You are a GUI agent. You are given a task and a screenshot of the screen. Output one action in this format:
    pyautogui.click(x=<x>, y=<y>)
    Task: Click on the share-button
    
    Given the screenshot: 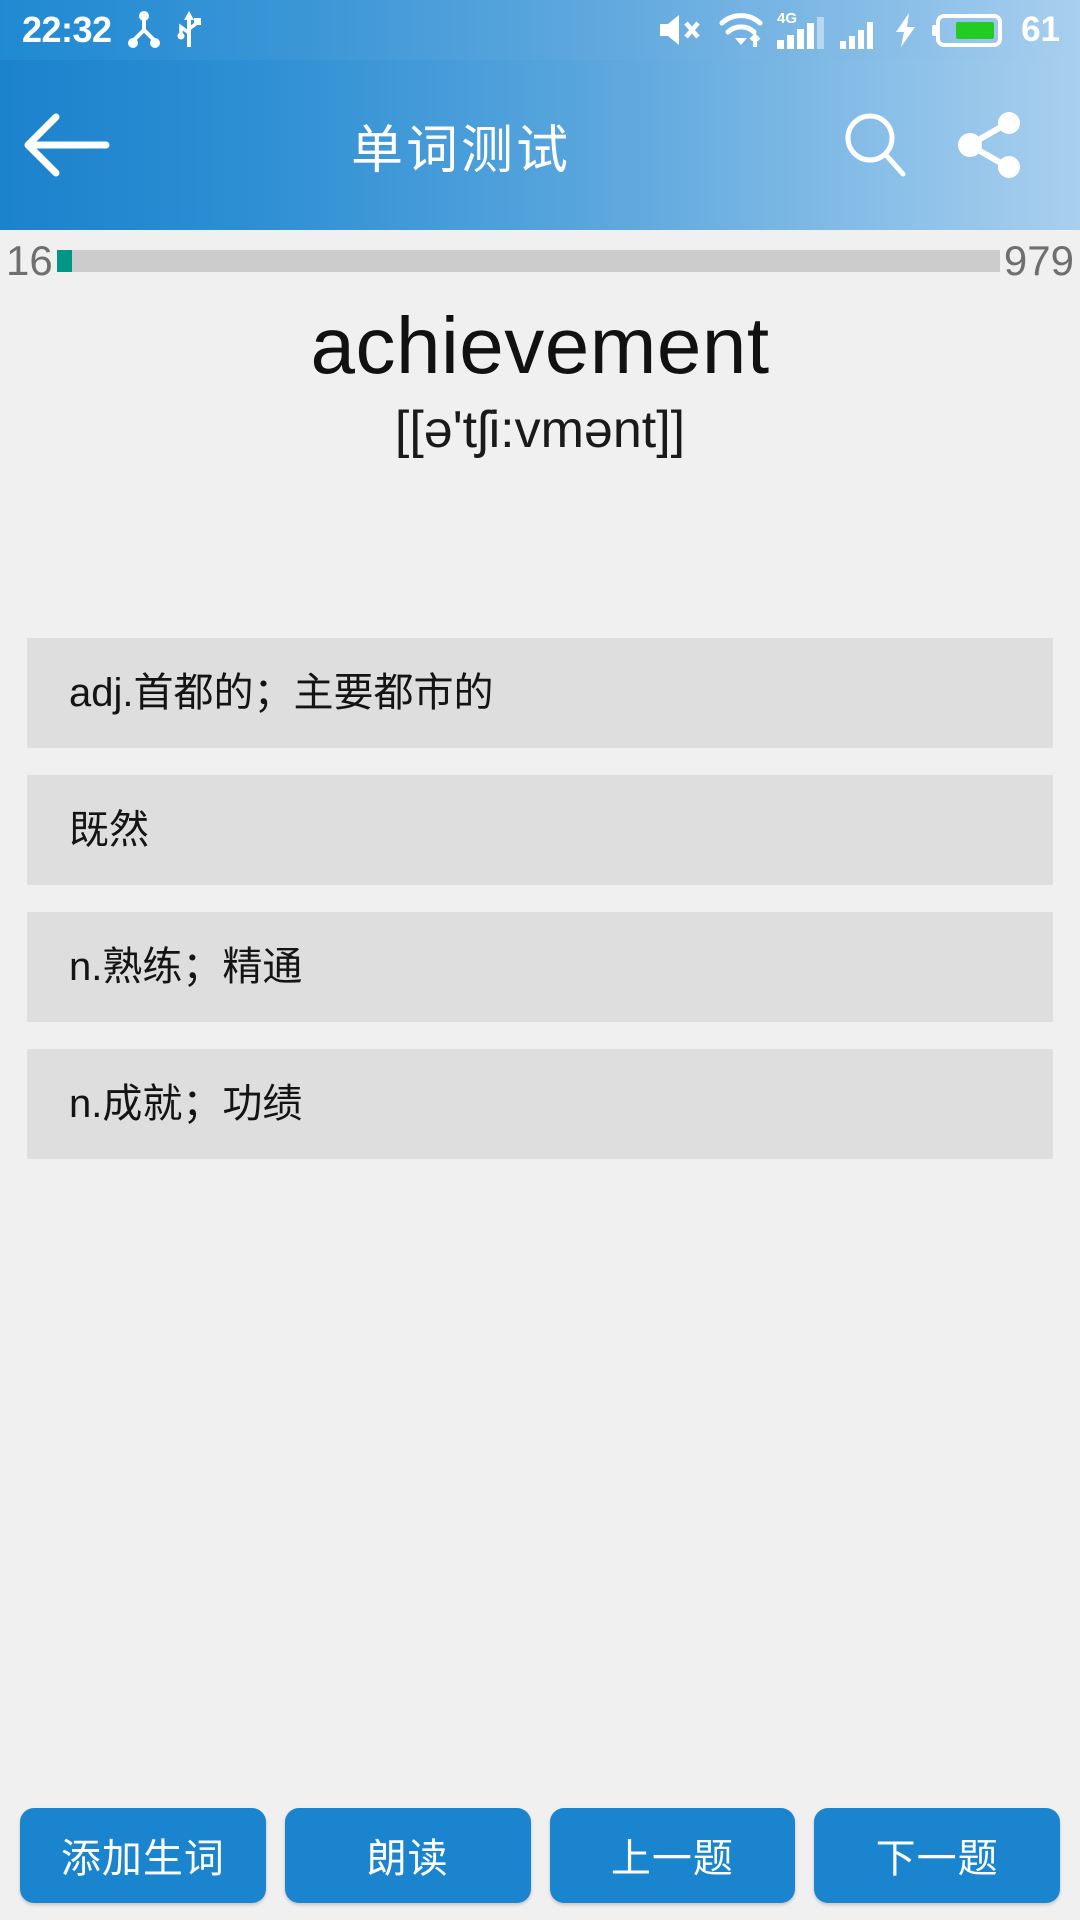 What is the action you would take?
    pyautogui.click(x=991, y=145)
    